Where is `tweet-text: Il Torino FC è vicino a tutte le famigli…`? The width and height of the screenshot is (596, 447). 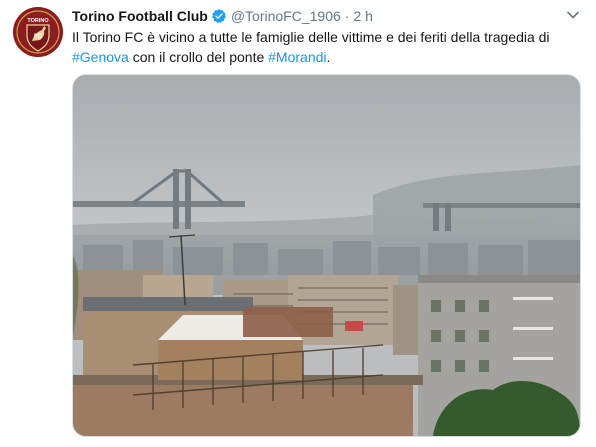 tweet-text: Il Torino FC è vicino a tutte le famigli… is located at coordinates (322, 47).